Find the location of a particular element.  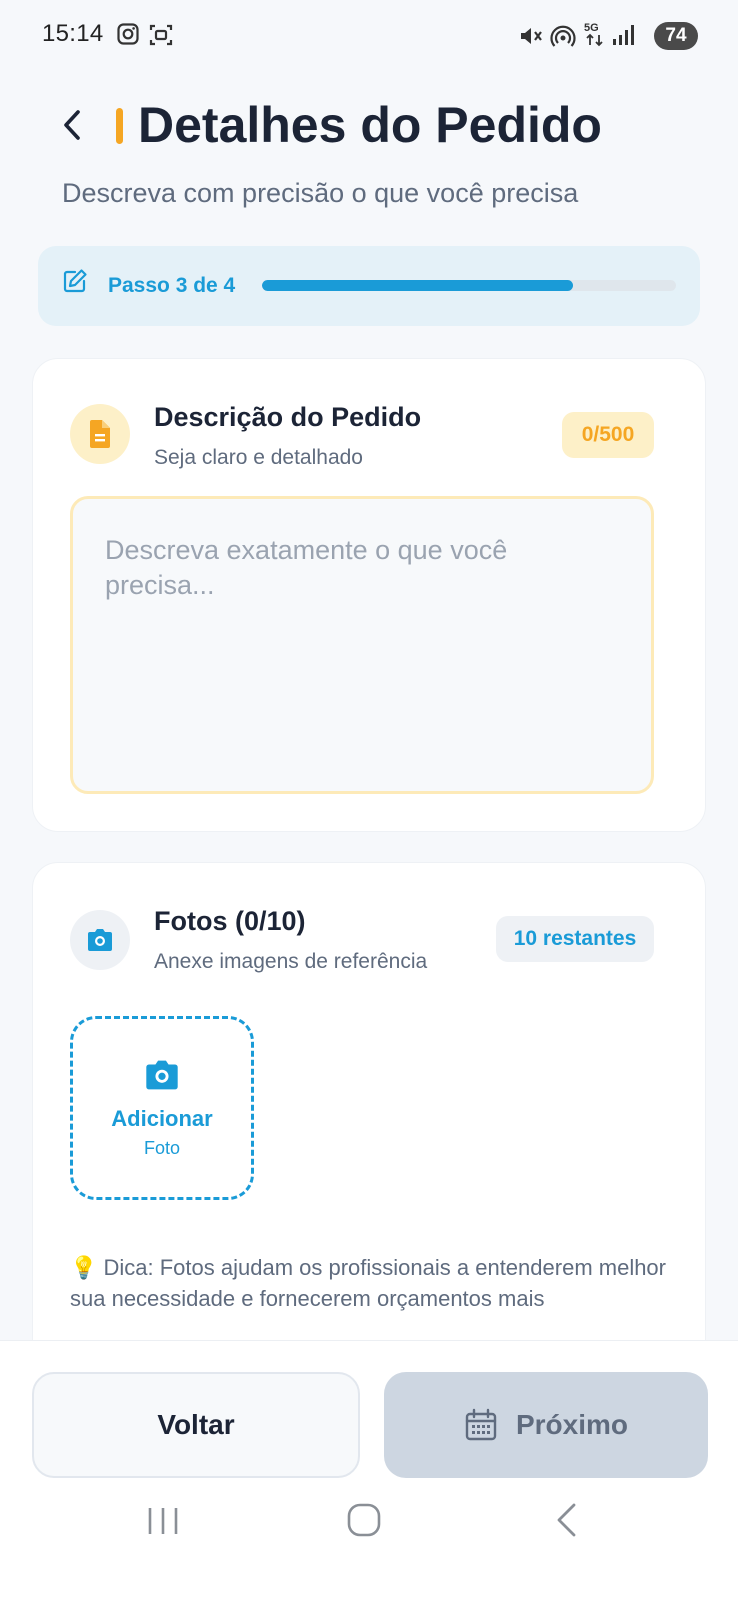

battery-indicator: 74 is located at coordinates (676, 36).